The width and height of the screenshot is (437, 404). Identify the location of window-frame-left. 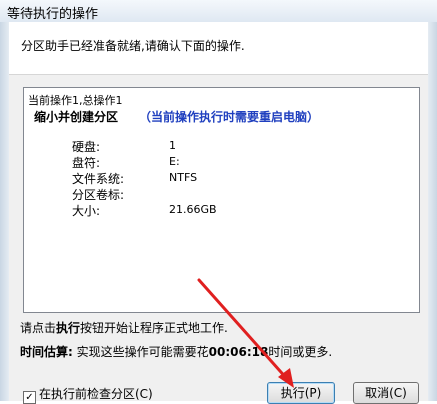
(4, 211).